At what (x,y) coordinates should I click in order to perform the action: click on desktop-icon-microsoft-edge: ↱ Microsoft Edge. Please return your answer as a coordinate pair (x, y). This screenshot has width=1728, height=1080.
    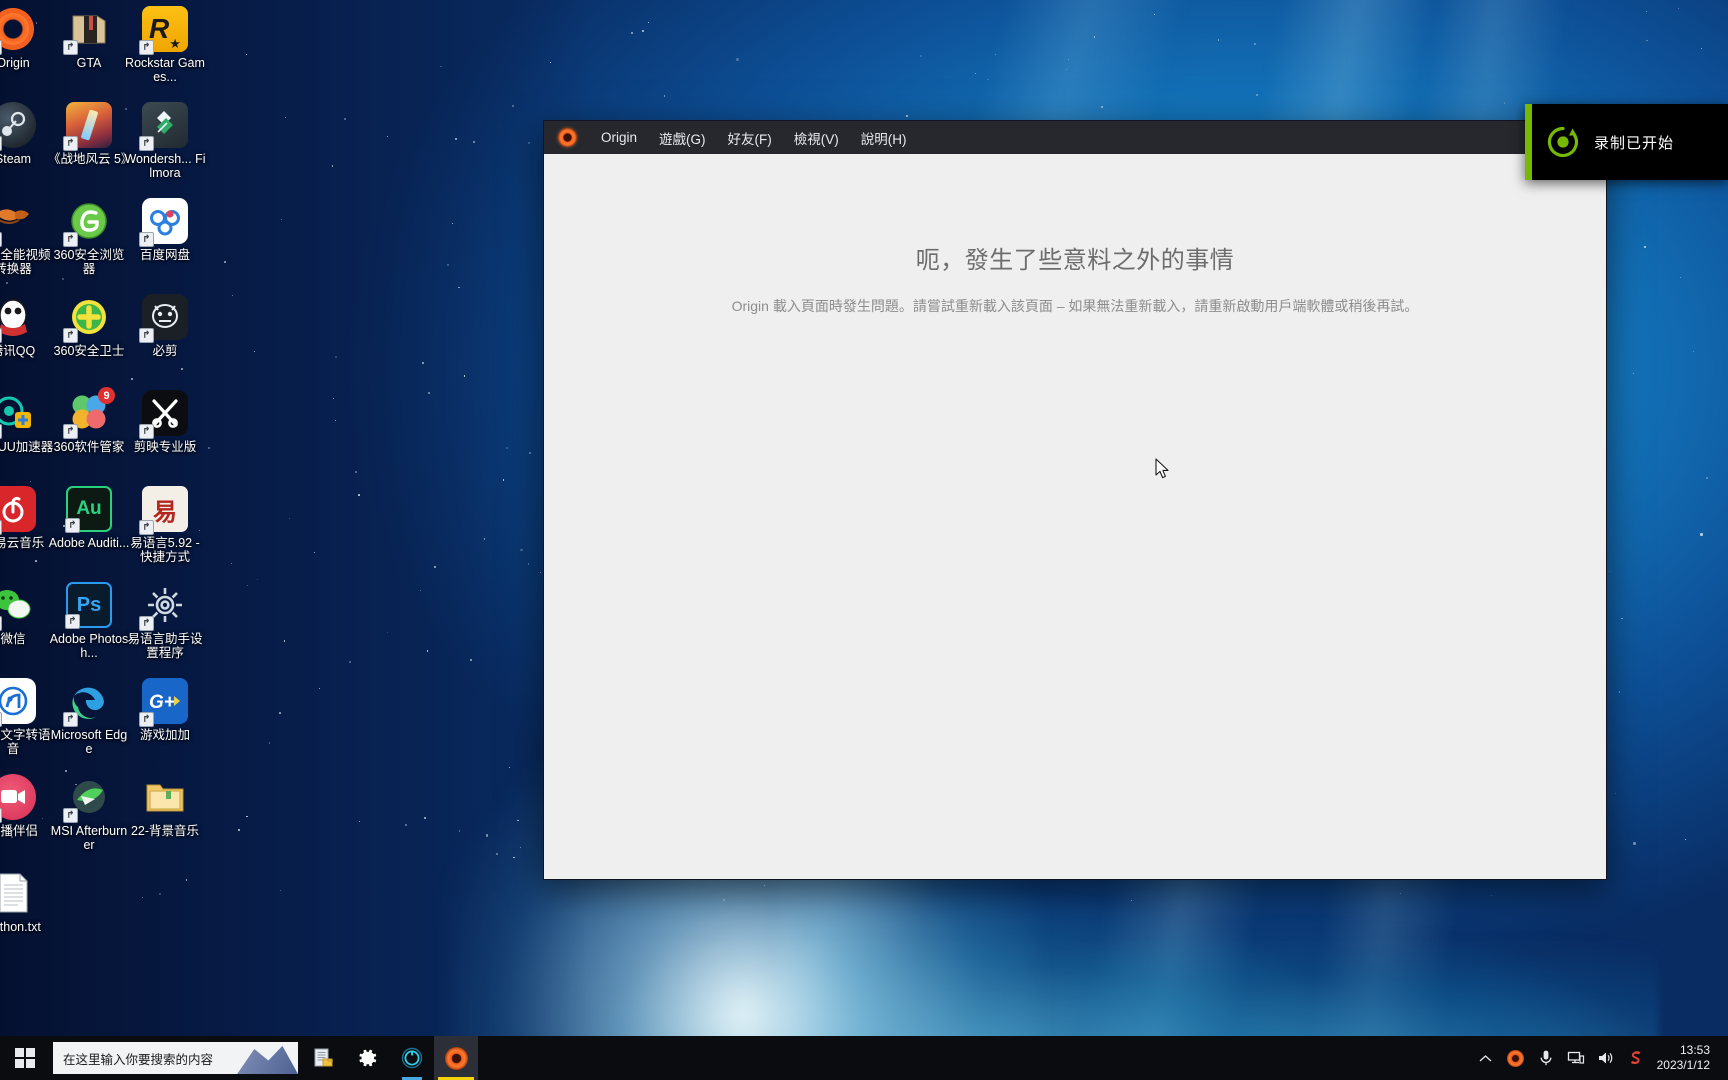
    Looking at the image, I should click on (89, 717).